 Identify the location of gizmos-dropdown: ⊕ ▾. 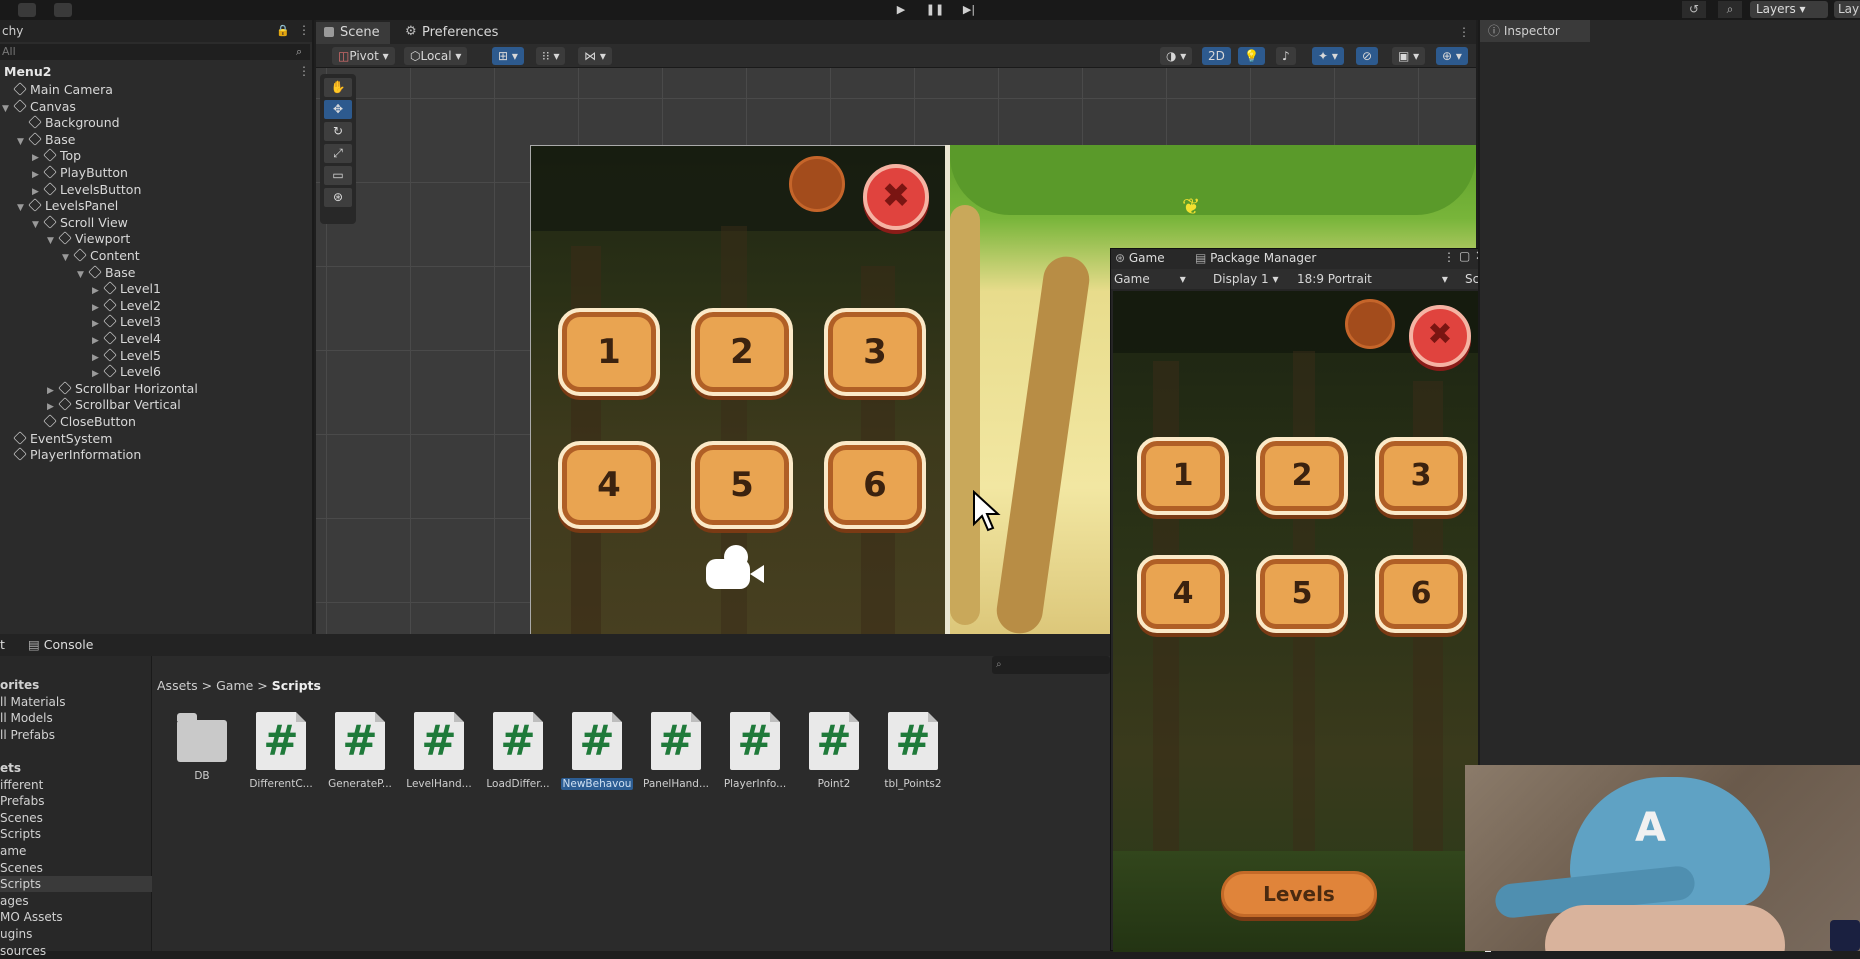
(1452, 56).